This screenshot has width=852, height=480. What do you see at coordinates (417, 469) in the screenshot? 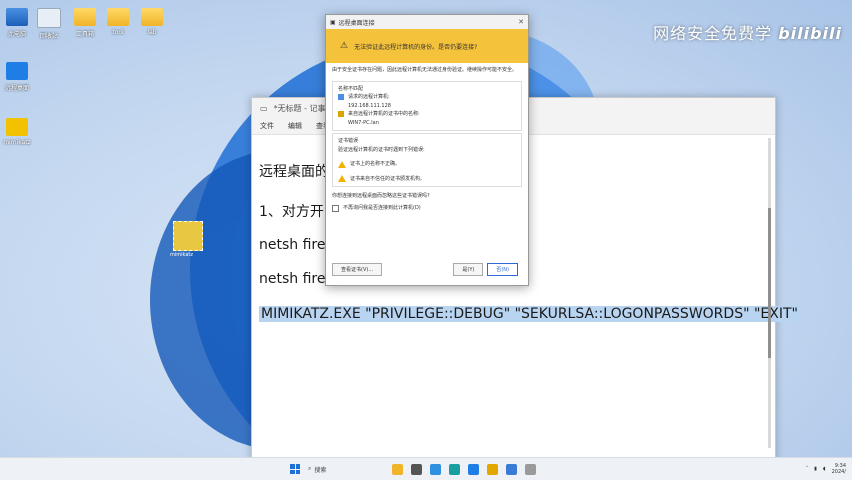
I see `terminal-icon` at bounding box center [417, 469].